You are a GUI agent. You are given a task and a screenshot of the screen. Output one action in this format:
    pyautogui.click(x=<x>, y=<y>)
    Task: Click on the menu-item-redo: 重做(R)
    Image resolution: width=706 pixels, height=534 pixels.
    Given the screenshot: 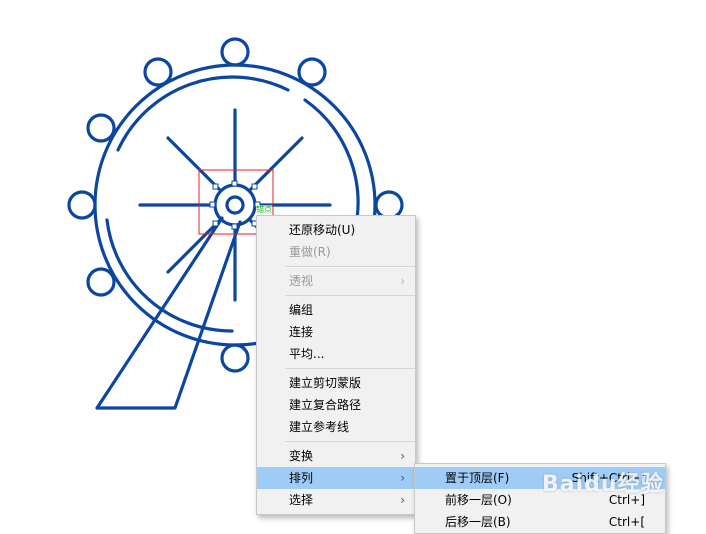 What is the action you would take?
    pyautogui.click(x=336, y=252)
    